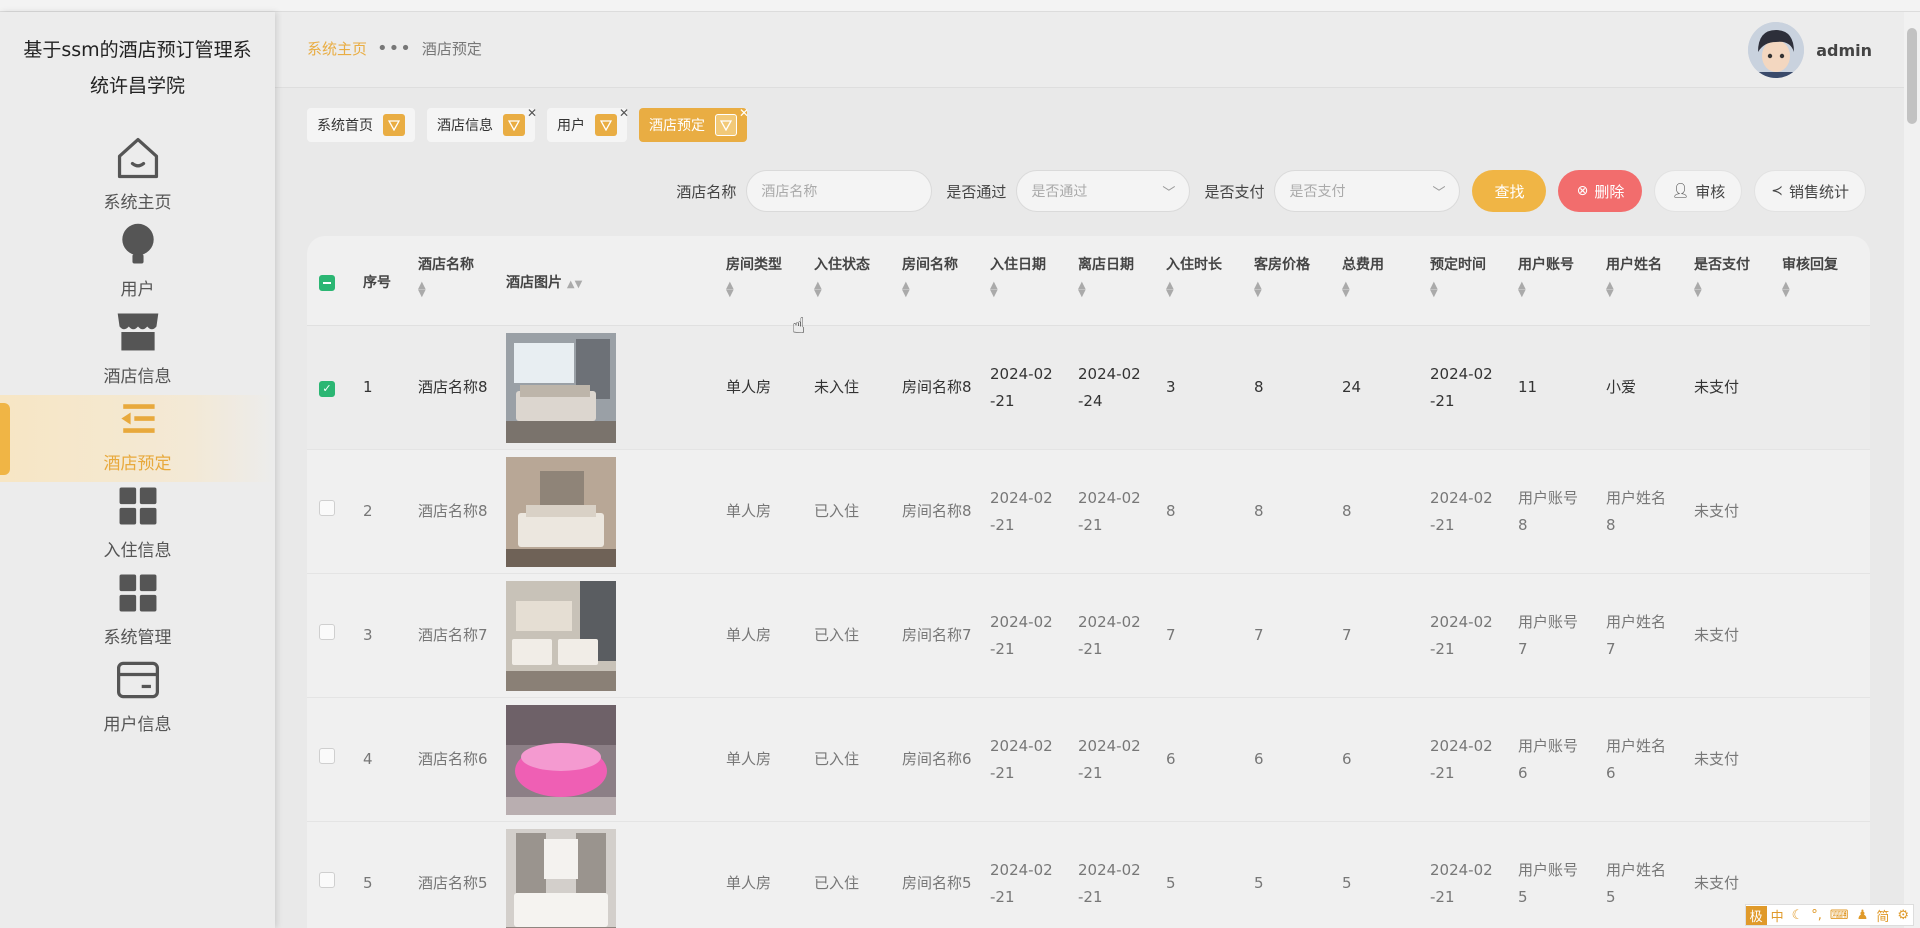 The image size is (1920, 928). Describe the element at coordinates (1210, 280) in the screenshot. I see `col-header-sortable: 入住时长 ▲ ▼` at that location.